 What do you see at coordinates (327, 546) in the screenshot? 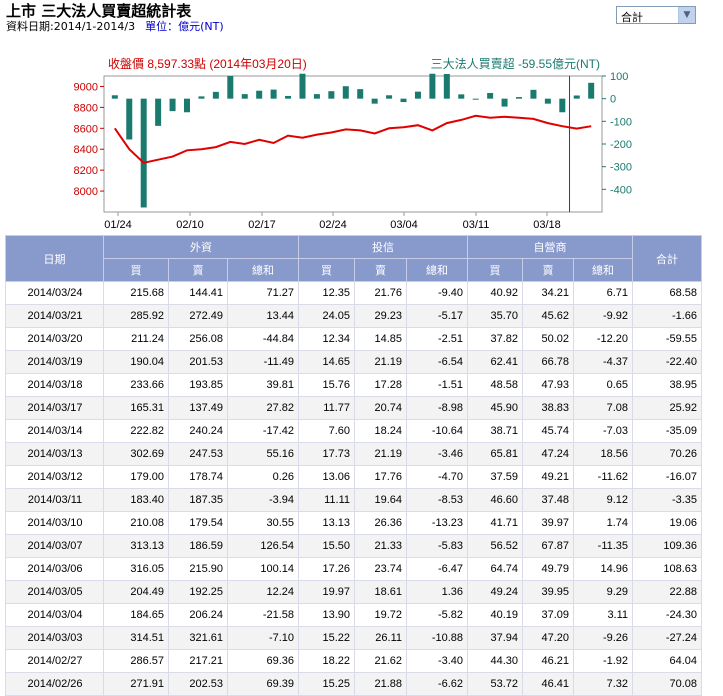
I see `row-value: 15.50` at bounding box center [327, 546].